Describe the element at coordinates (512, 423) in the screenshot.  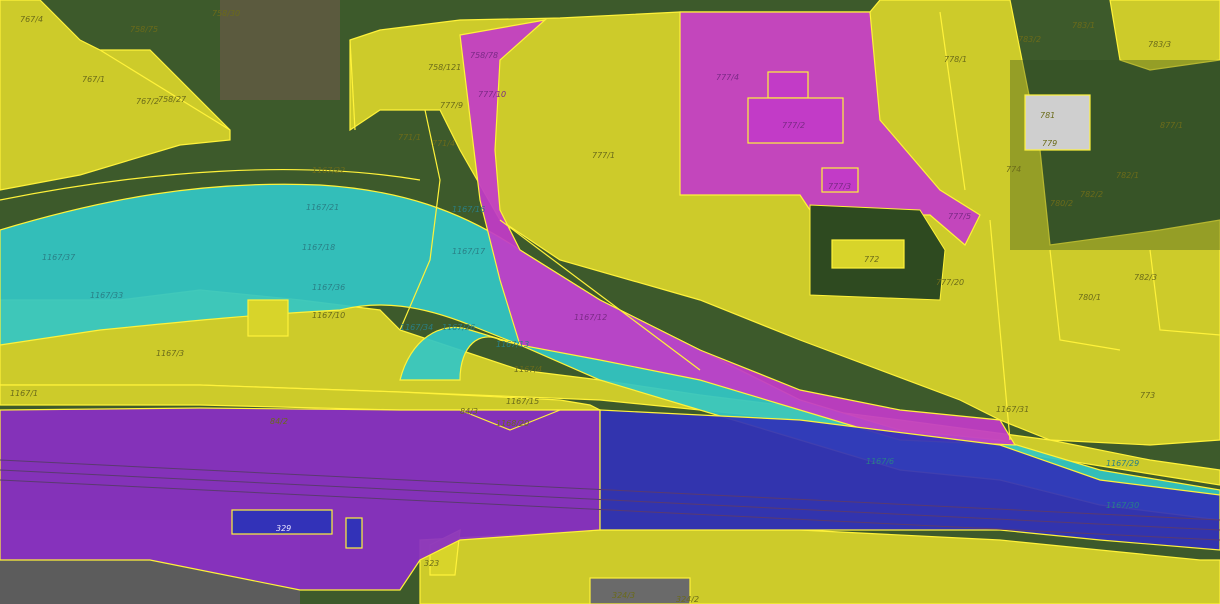
I see `parcel-label: 1168/20` at that location.